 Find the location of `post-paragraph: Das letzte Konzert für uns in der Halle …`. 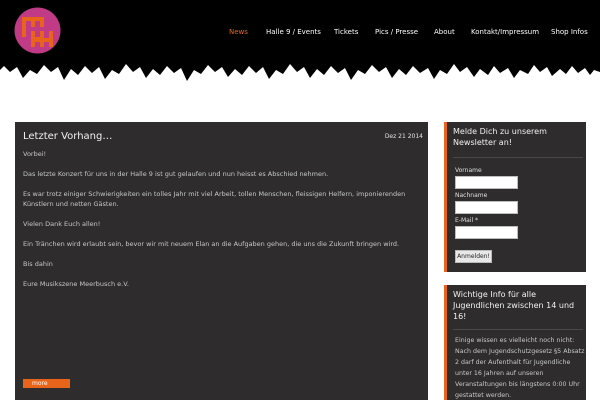

post-paragraph: Das letzte Konzert für uns in der Halle … is located at coordinates (176, 174).